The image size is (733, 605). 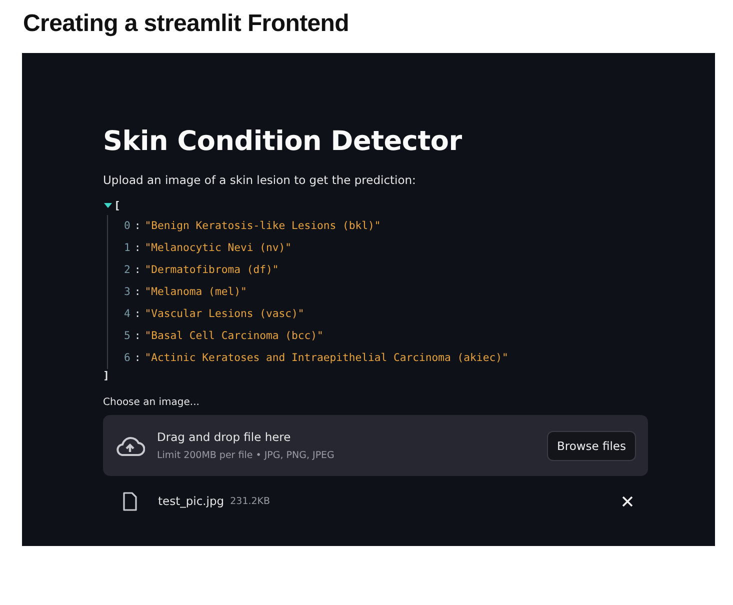 I want to click on string-value: "Actinic Keratoses and Intraepithelial Carcinoma (akiec)", so click(x=326, y=358).